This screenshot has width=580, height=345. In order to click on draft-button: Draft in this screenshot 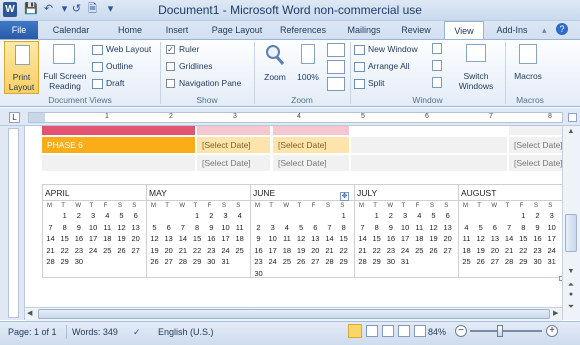, I will do `click(108, 83)`.